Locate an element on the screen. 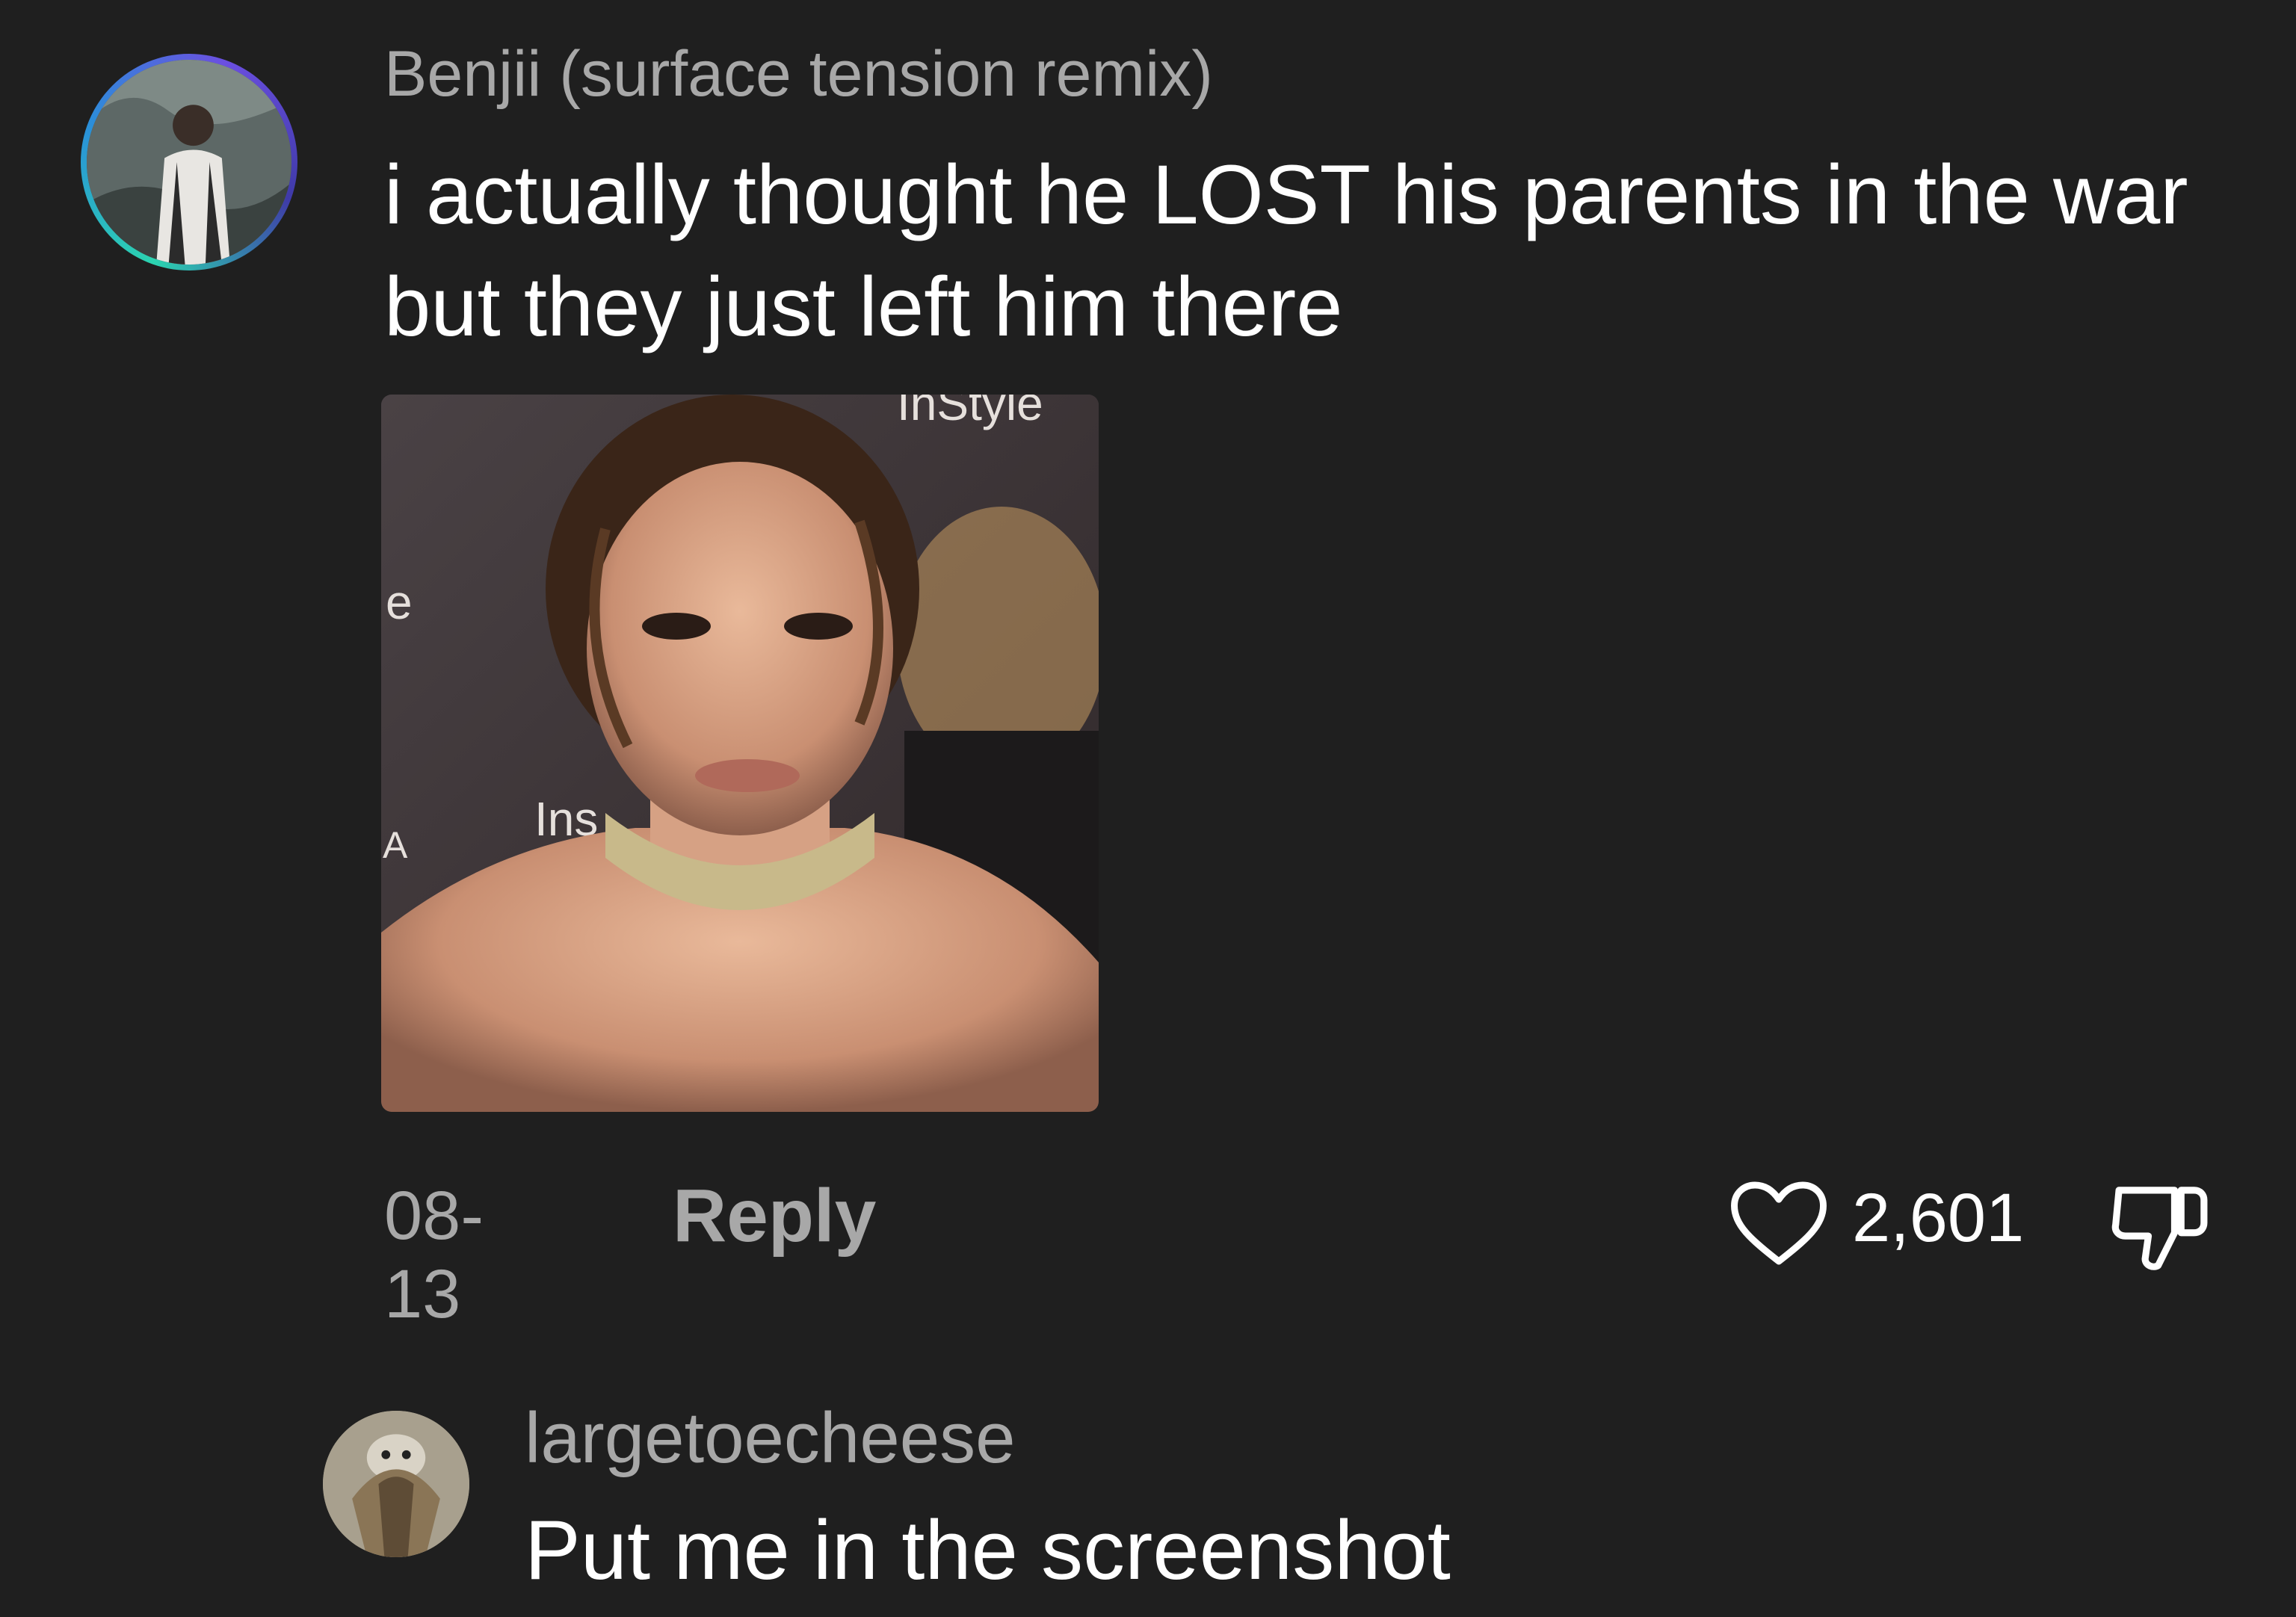 This screenshot has height=1617, width=2296. backdrop-text: e is located at coordinates (400, 602).